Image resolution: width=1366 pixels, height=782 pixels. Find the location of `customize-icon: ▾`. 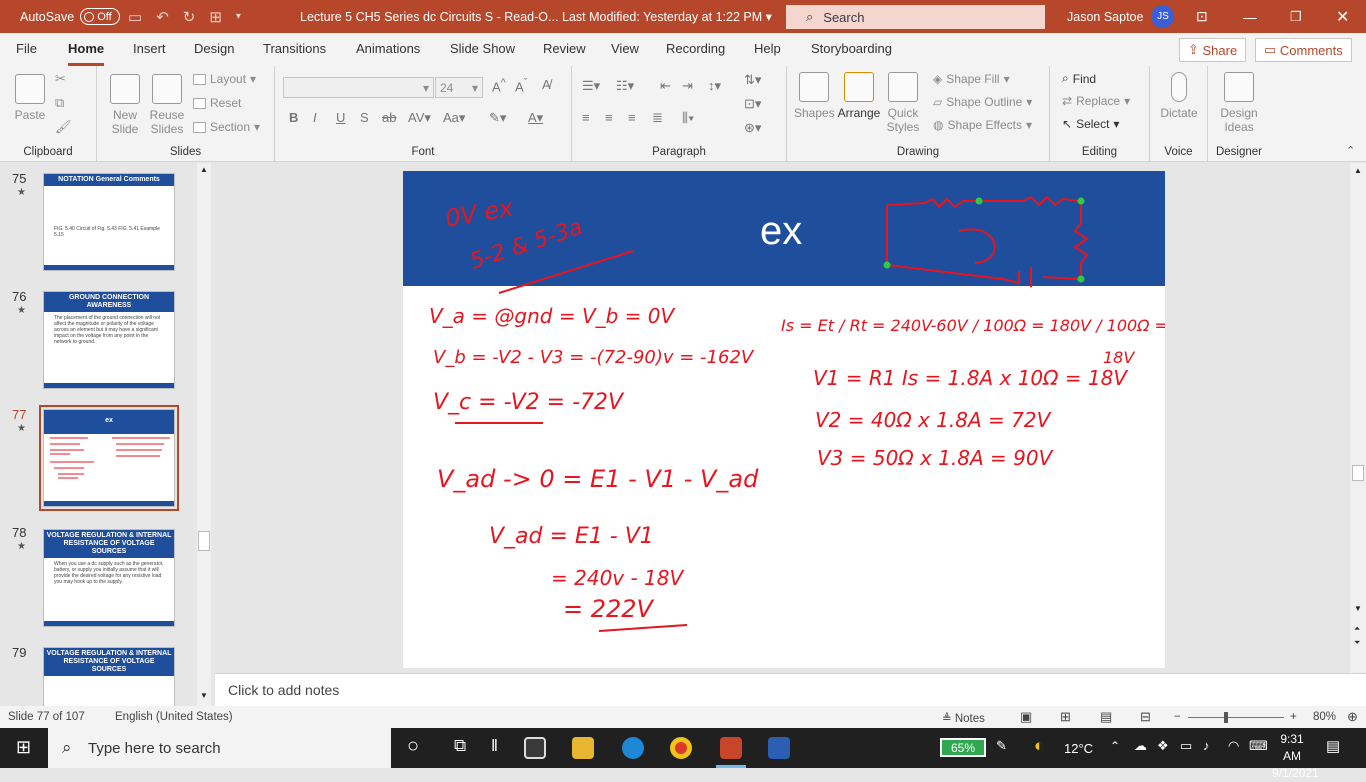

customize-icon: ▾ is located at coordinates (238, 16).